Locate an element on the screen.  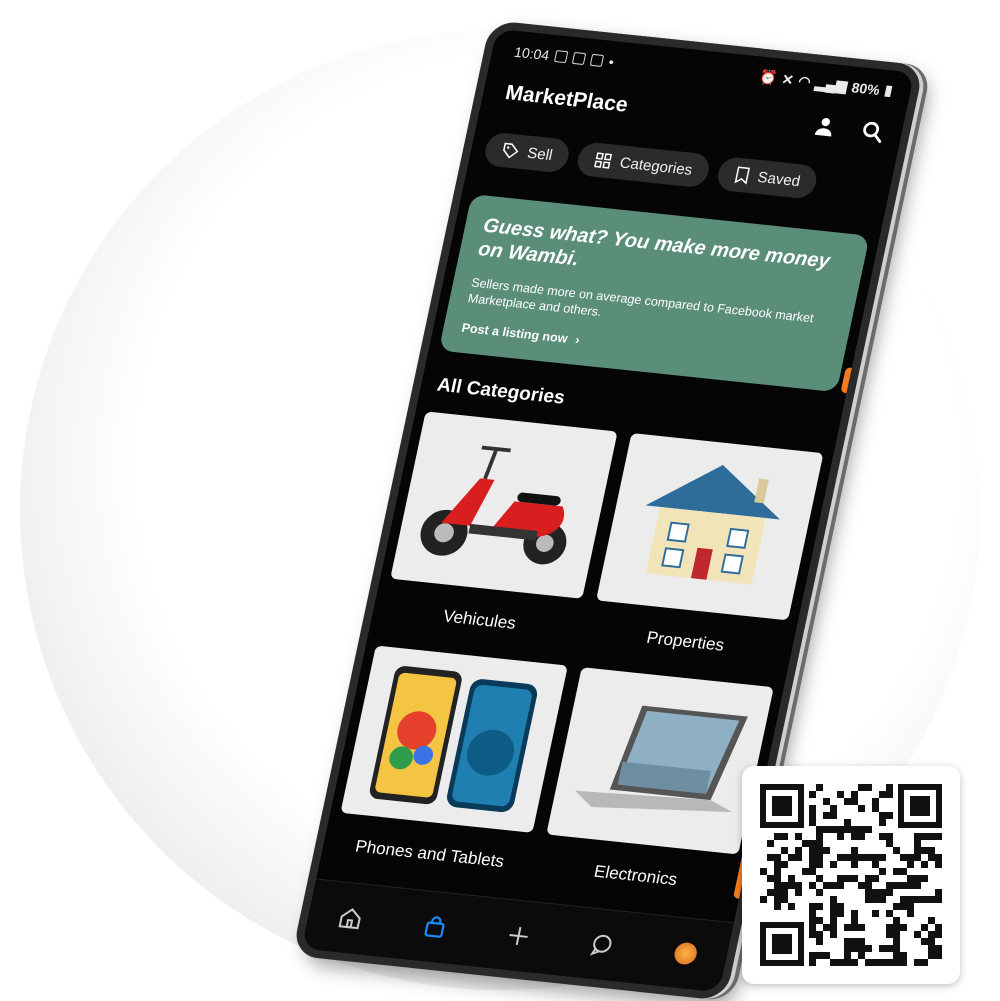
plus-icon is located at coordinates (518, 936).